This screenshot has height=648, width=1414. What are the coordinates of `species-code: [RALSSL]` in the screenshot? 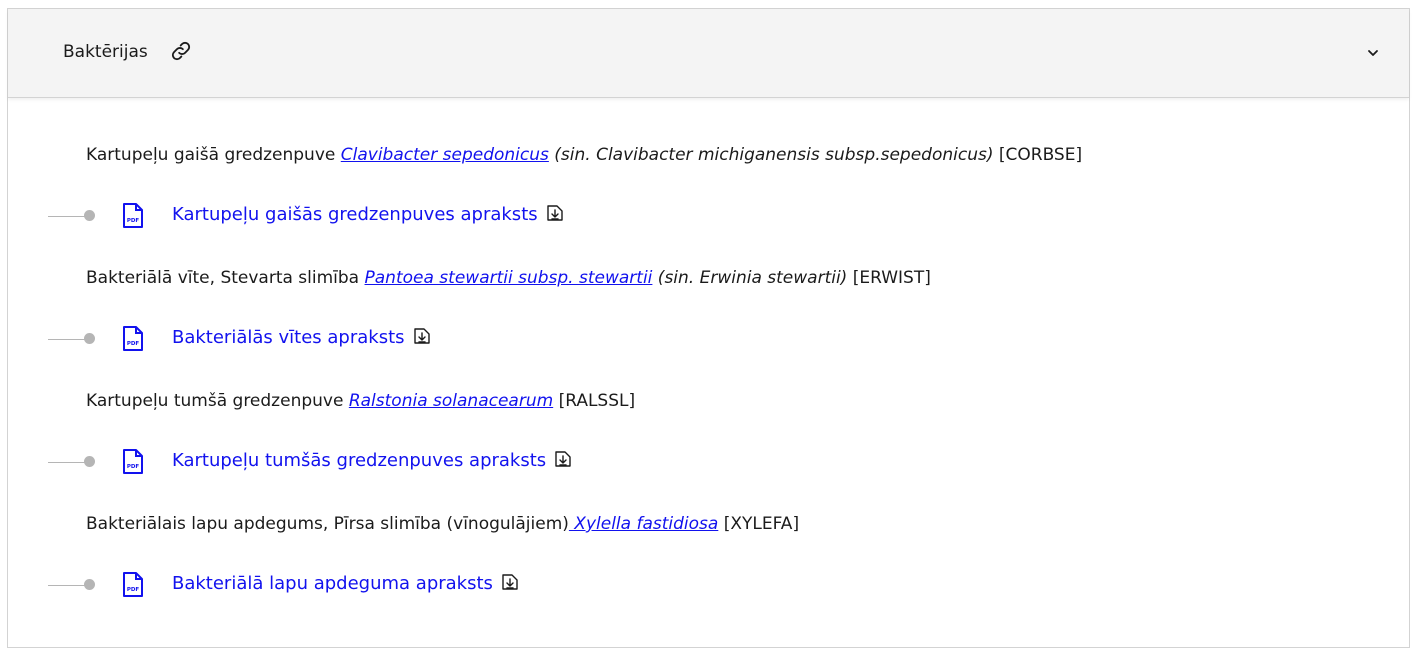 It's located at (594, 401).